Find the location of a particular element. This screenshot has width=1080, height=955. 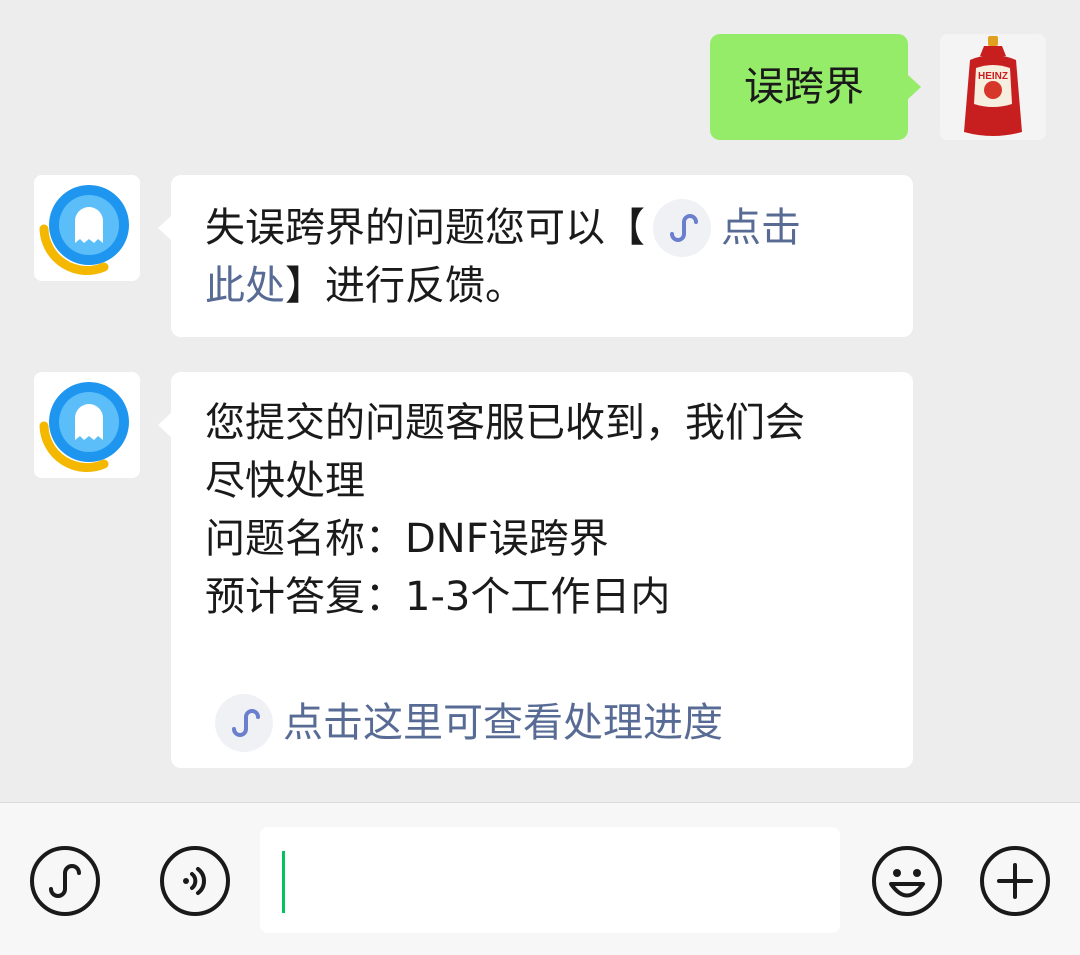

ketchup-bottle-avatar-icon: HEINZ is located at coordinates (993, 87).